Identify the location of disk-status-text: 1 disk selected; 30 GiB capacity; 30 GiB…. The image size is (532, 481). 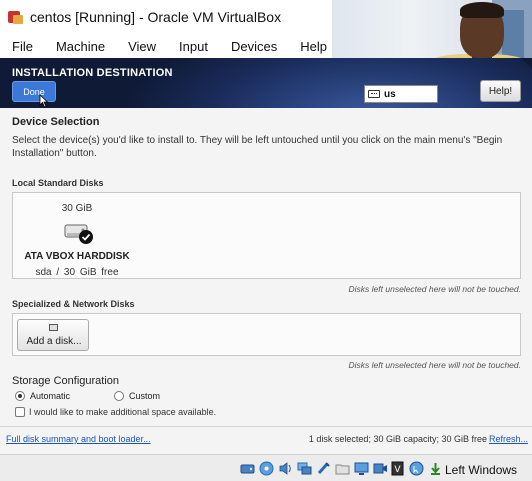
(397, 439).